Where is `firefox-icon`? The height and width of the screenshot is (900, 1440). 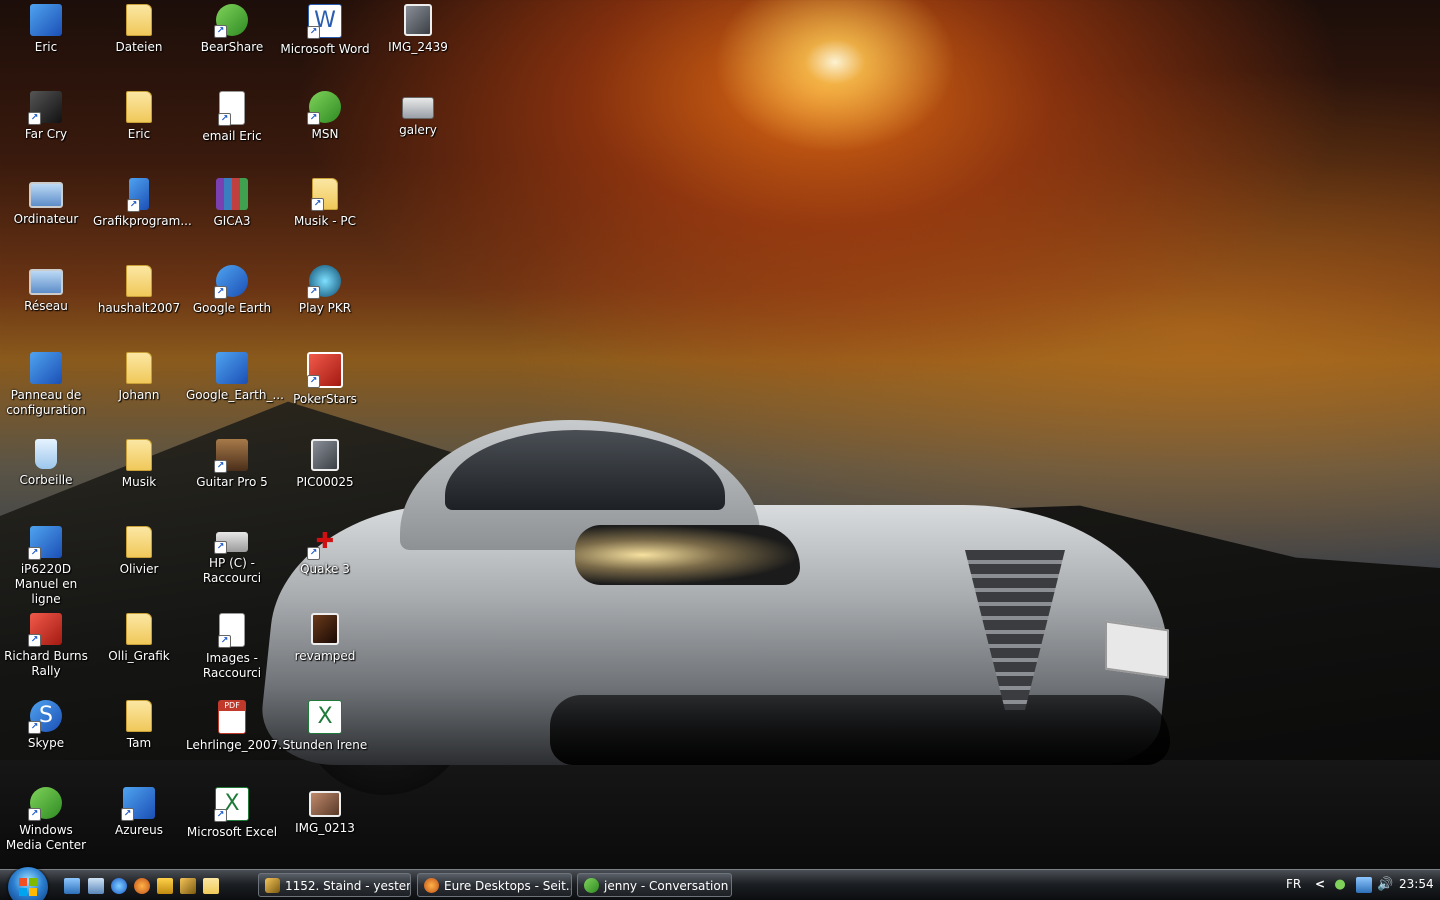
firefox-icon is located at coordinates (142, 886).